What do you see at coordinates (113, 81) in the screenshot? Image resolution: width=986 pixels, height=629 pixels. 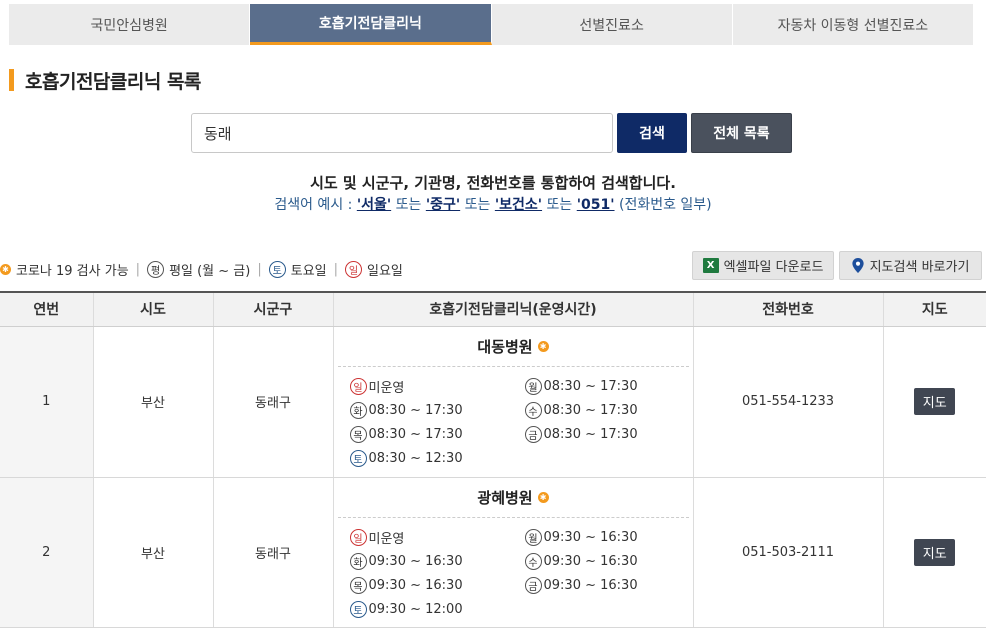 I see `page-title-text: 호흡기전담클리닉 목록` at bounding box center [113, 81].